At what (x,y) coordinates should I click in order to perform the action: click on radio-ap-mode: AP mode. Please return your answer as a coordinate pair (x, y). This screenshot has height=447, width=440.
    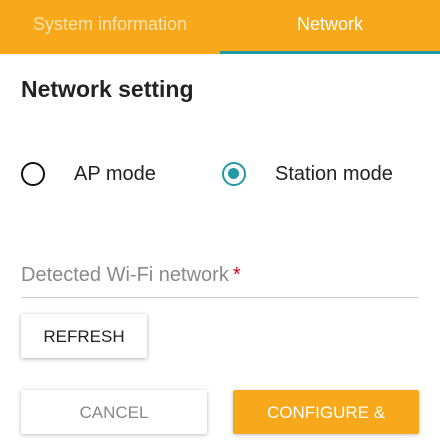
    Looking at the image, I should click on (88, 174).